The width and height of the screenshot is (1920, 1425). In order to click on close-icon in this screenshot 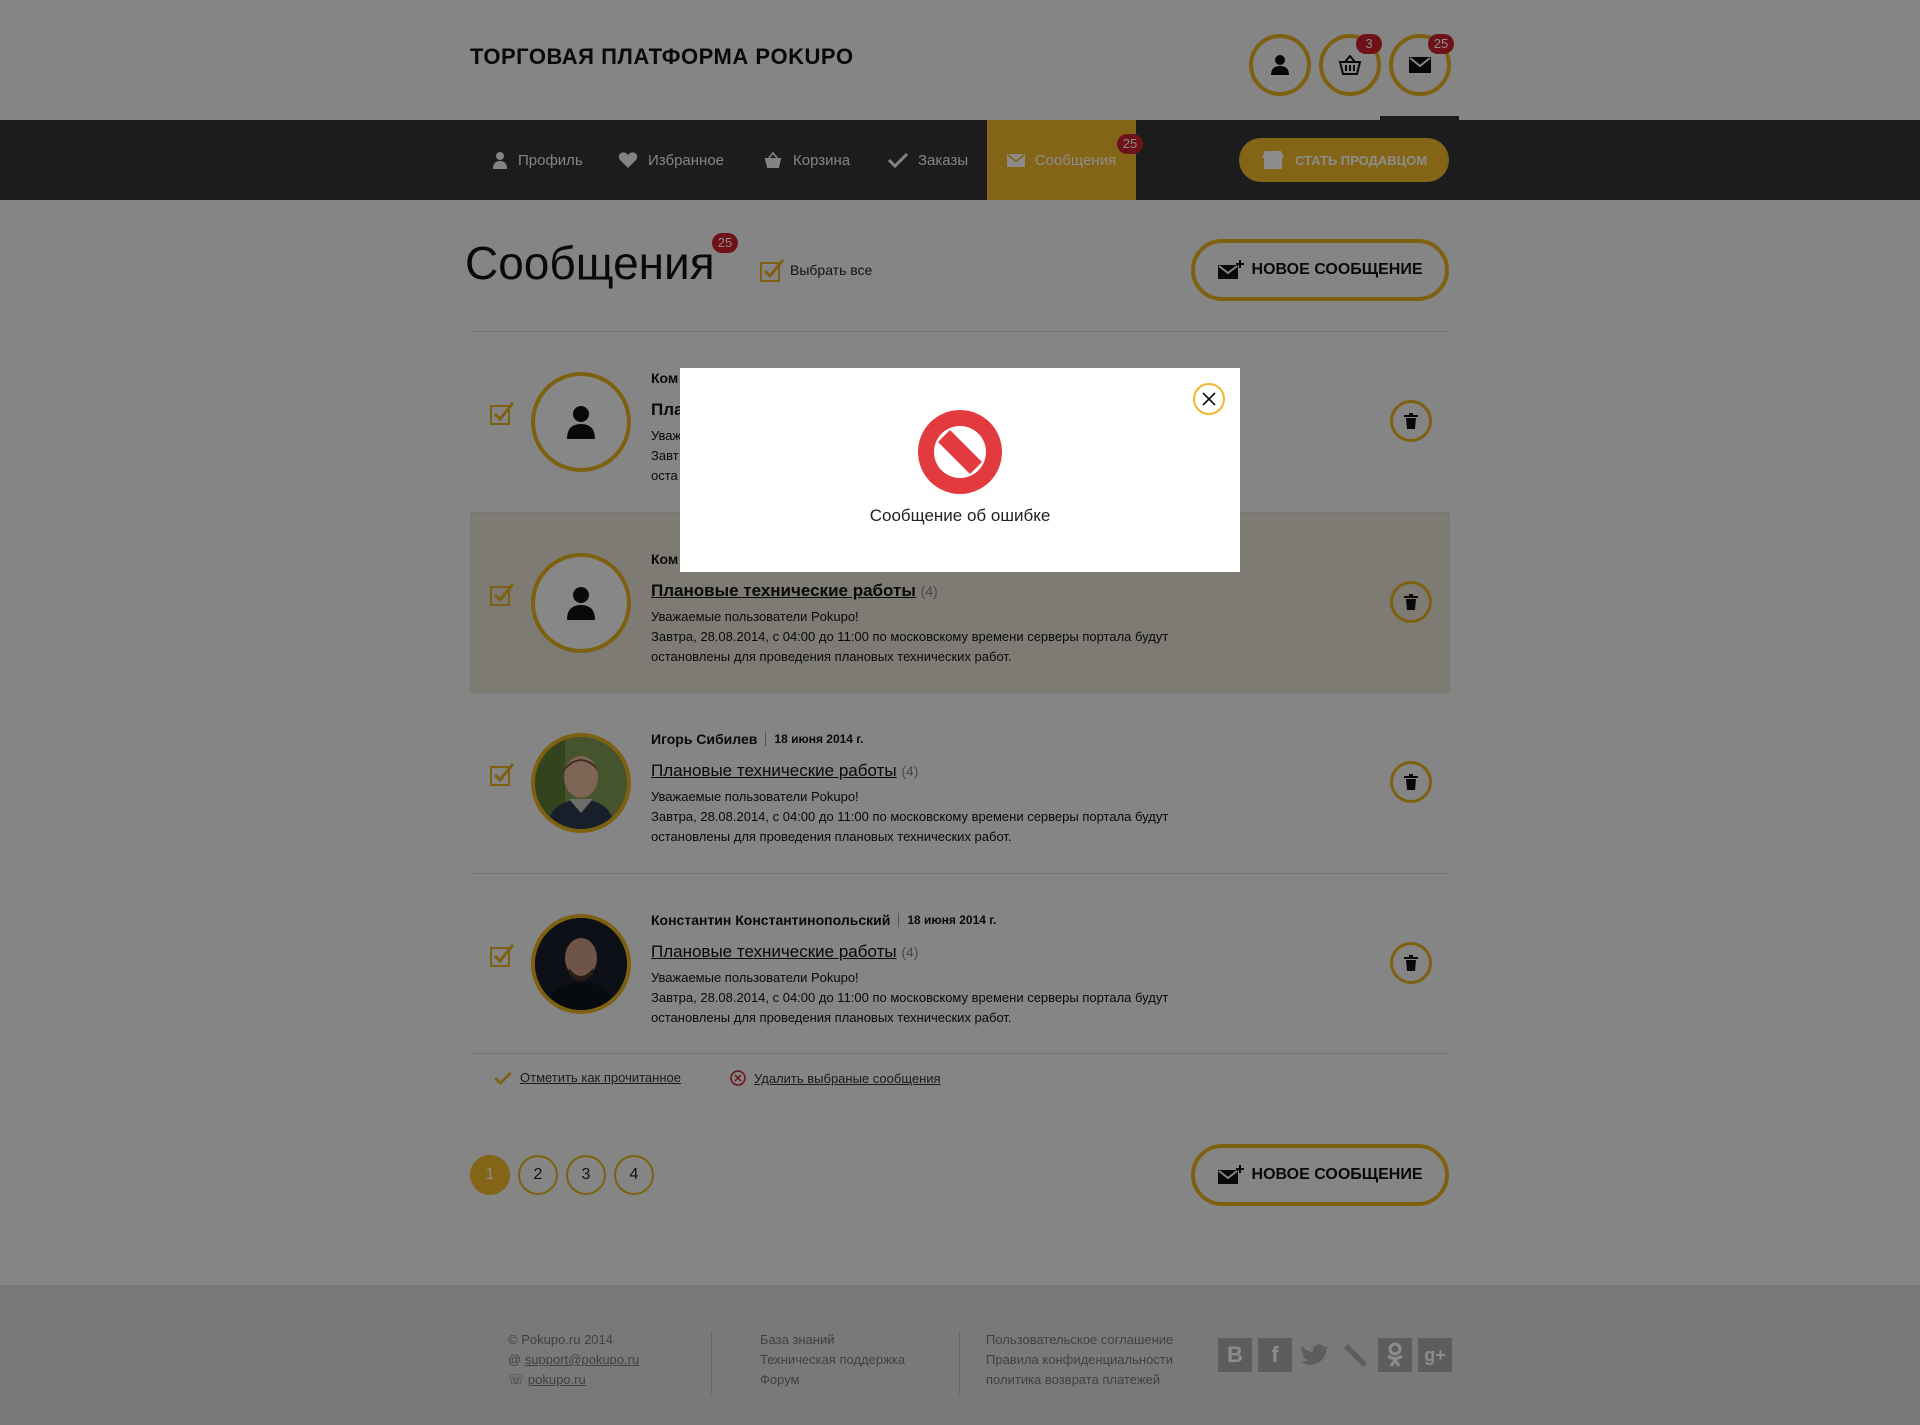, I will do `click(1209, 399)`.